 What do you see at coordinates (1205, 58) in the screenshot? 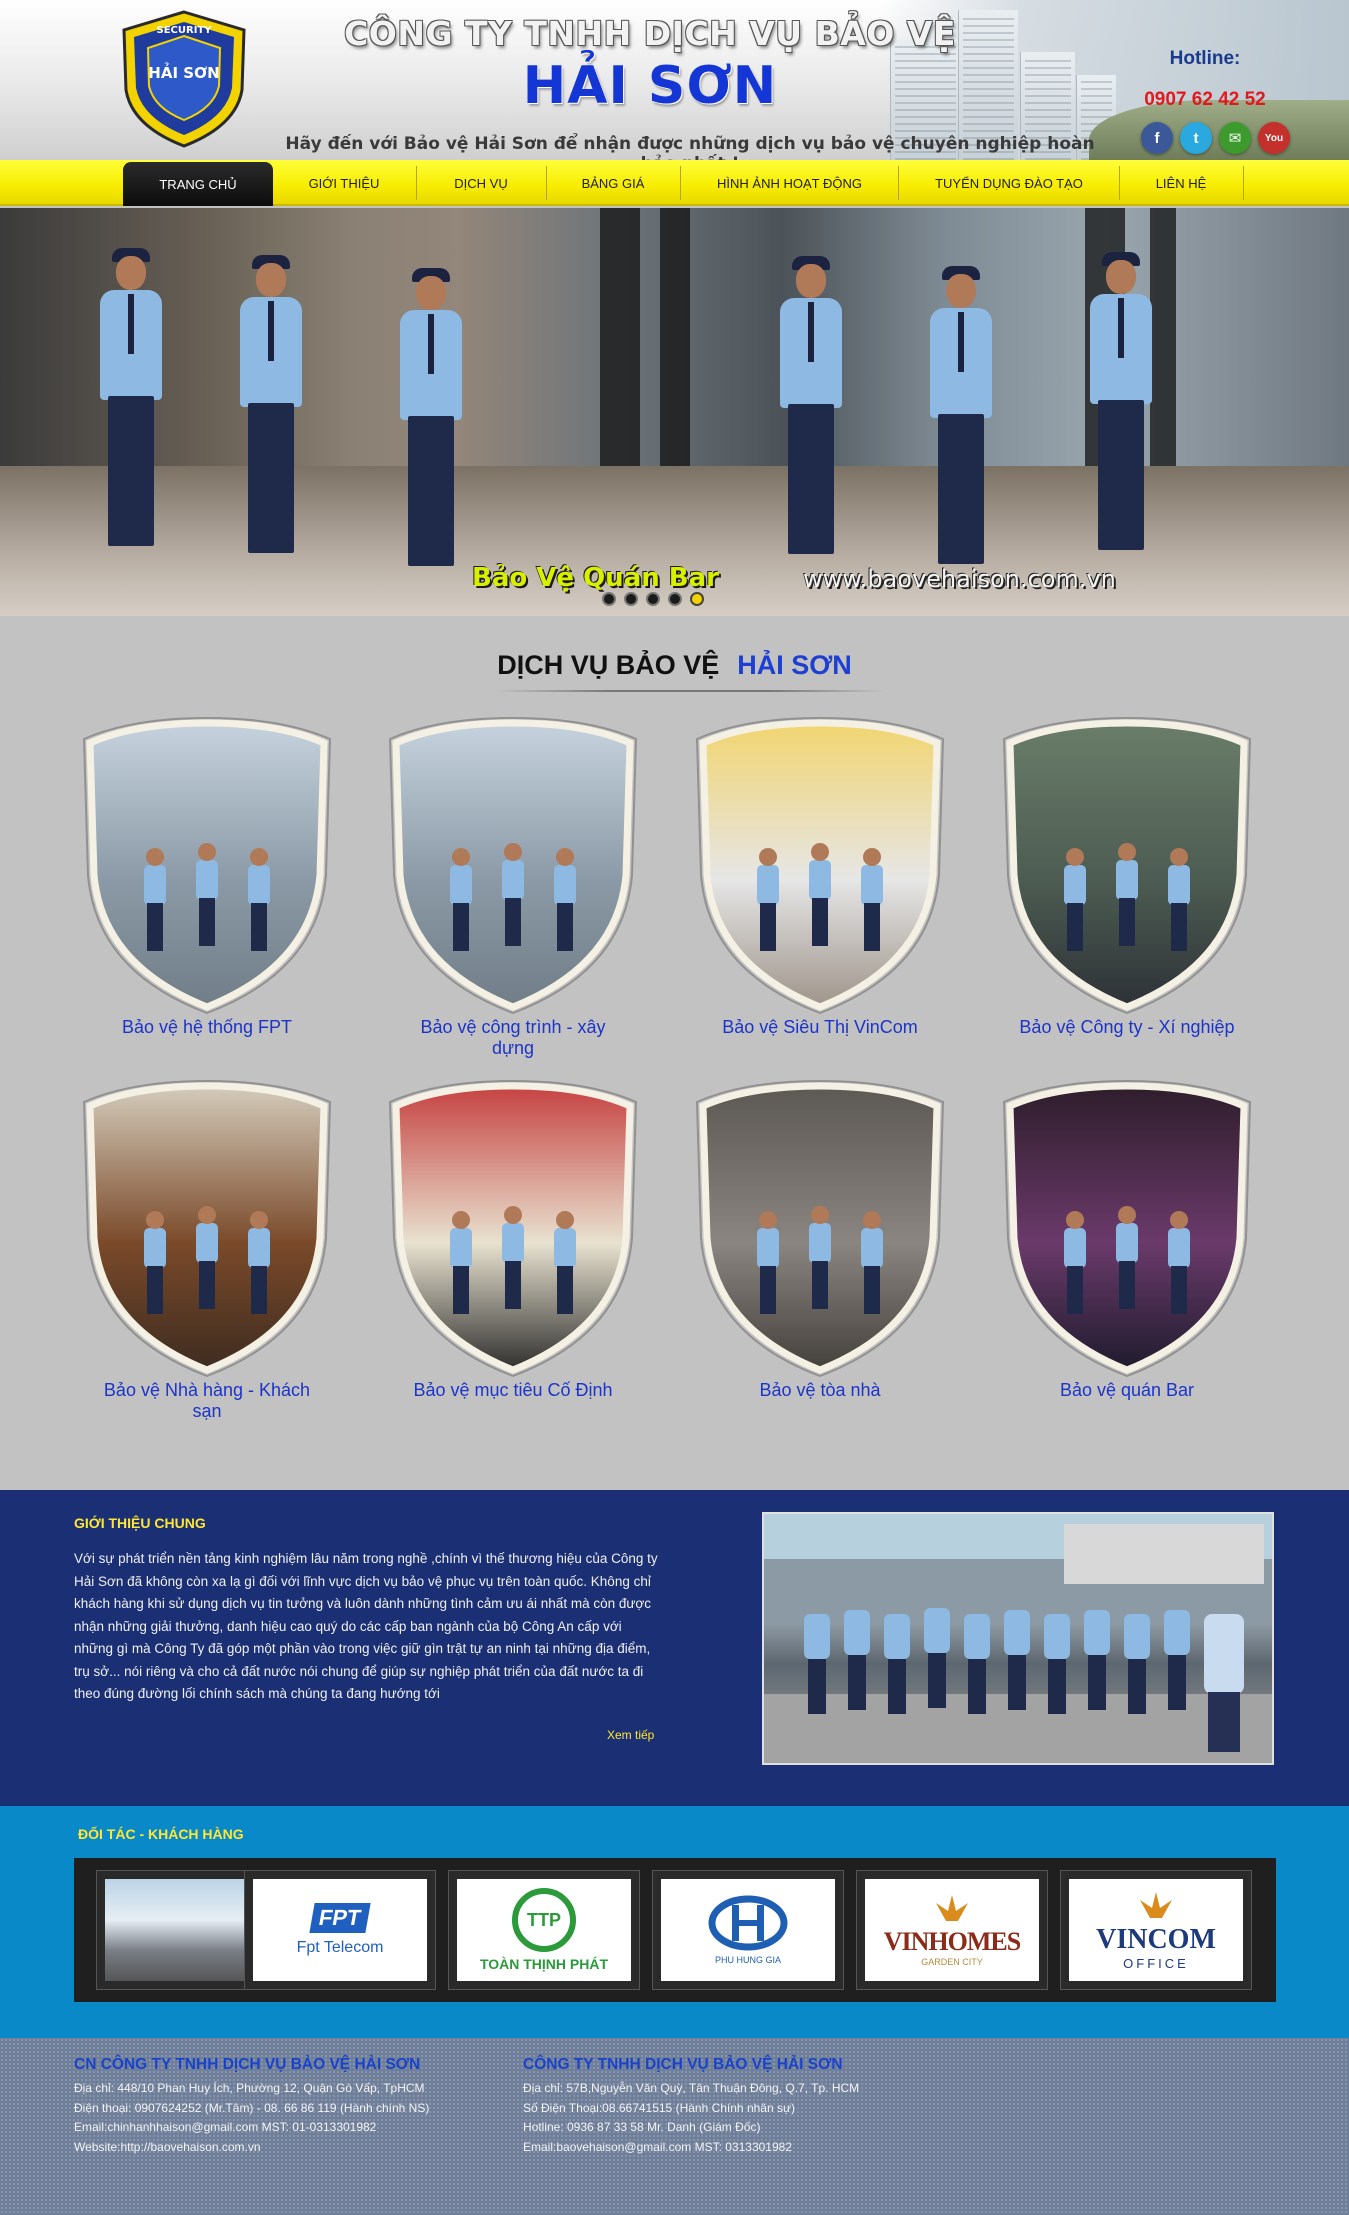
I see `hotline-label: Hotline:` at bounding box center [1205, 58].